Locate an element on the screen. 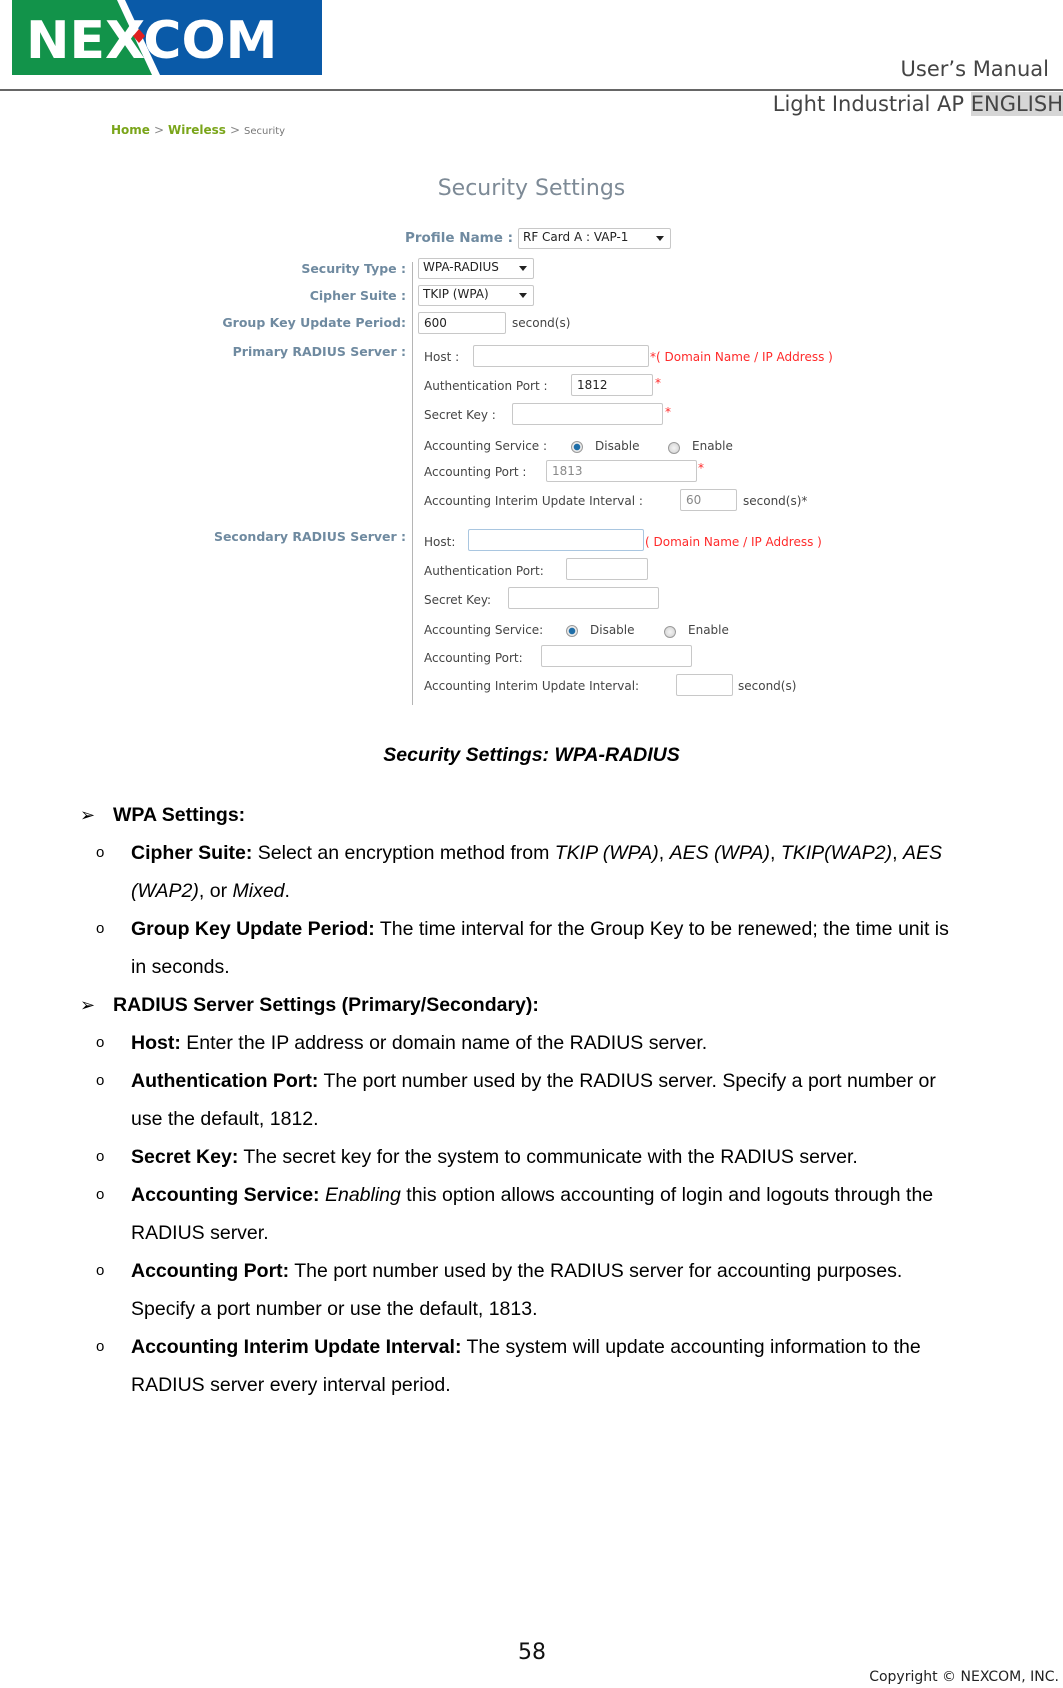  page-number: 58 is located at coordinates (532, 1652).